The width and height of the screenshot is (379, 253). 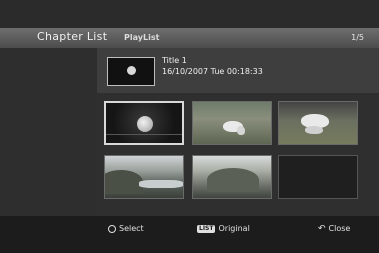 What do you see at coordinates (232, 123) in the screenshot?
I see `thumbnail-horse-grazing` at bounding box center [232, 123].